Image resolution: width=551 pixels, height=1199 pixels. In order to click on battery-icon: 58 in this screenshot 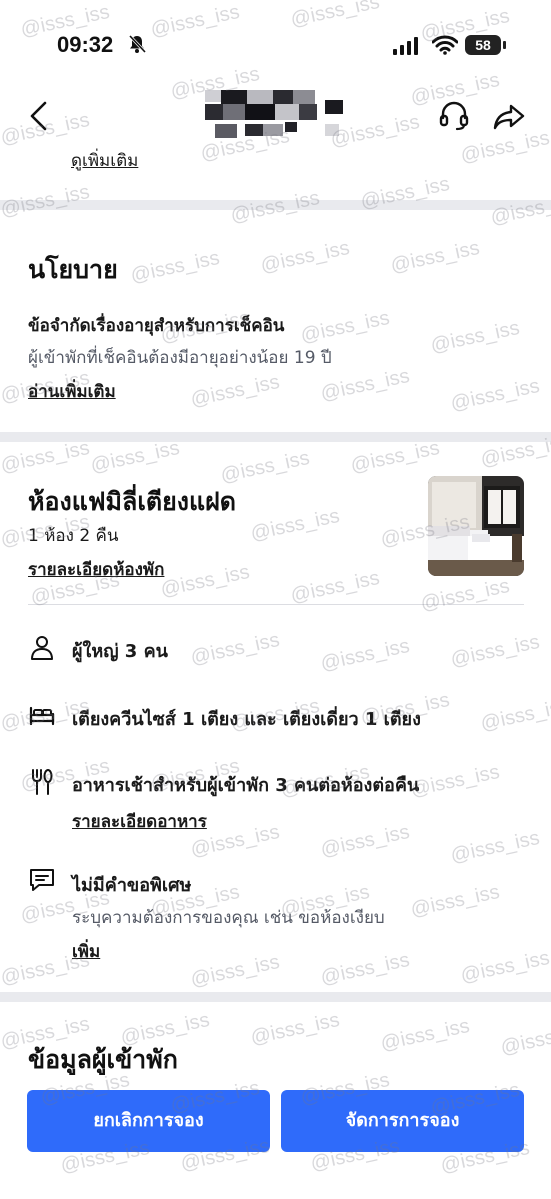, I will do `click(483, 45)`.